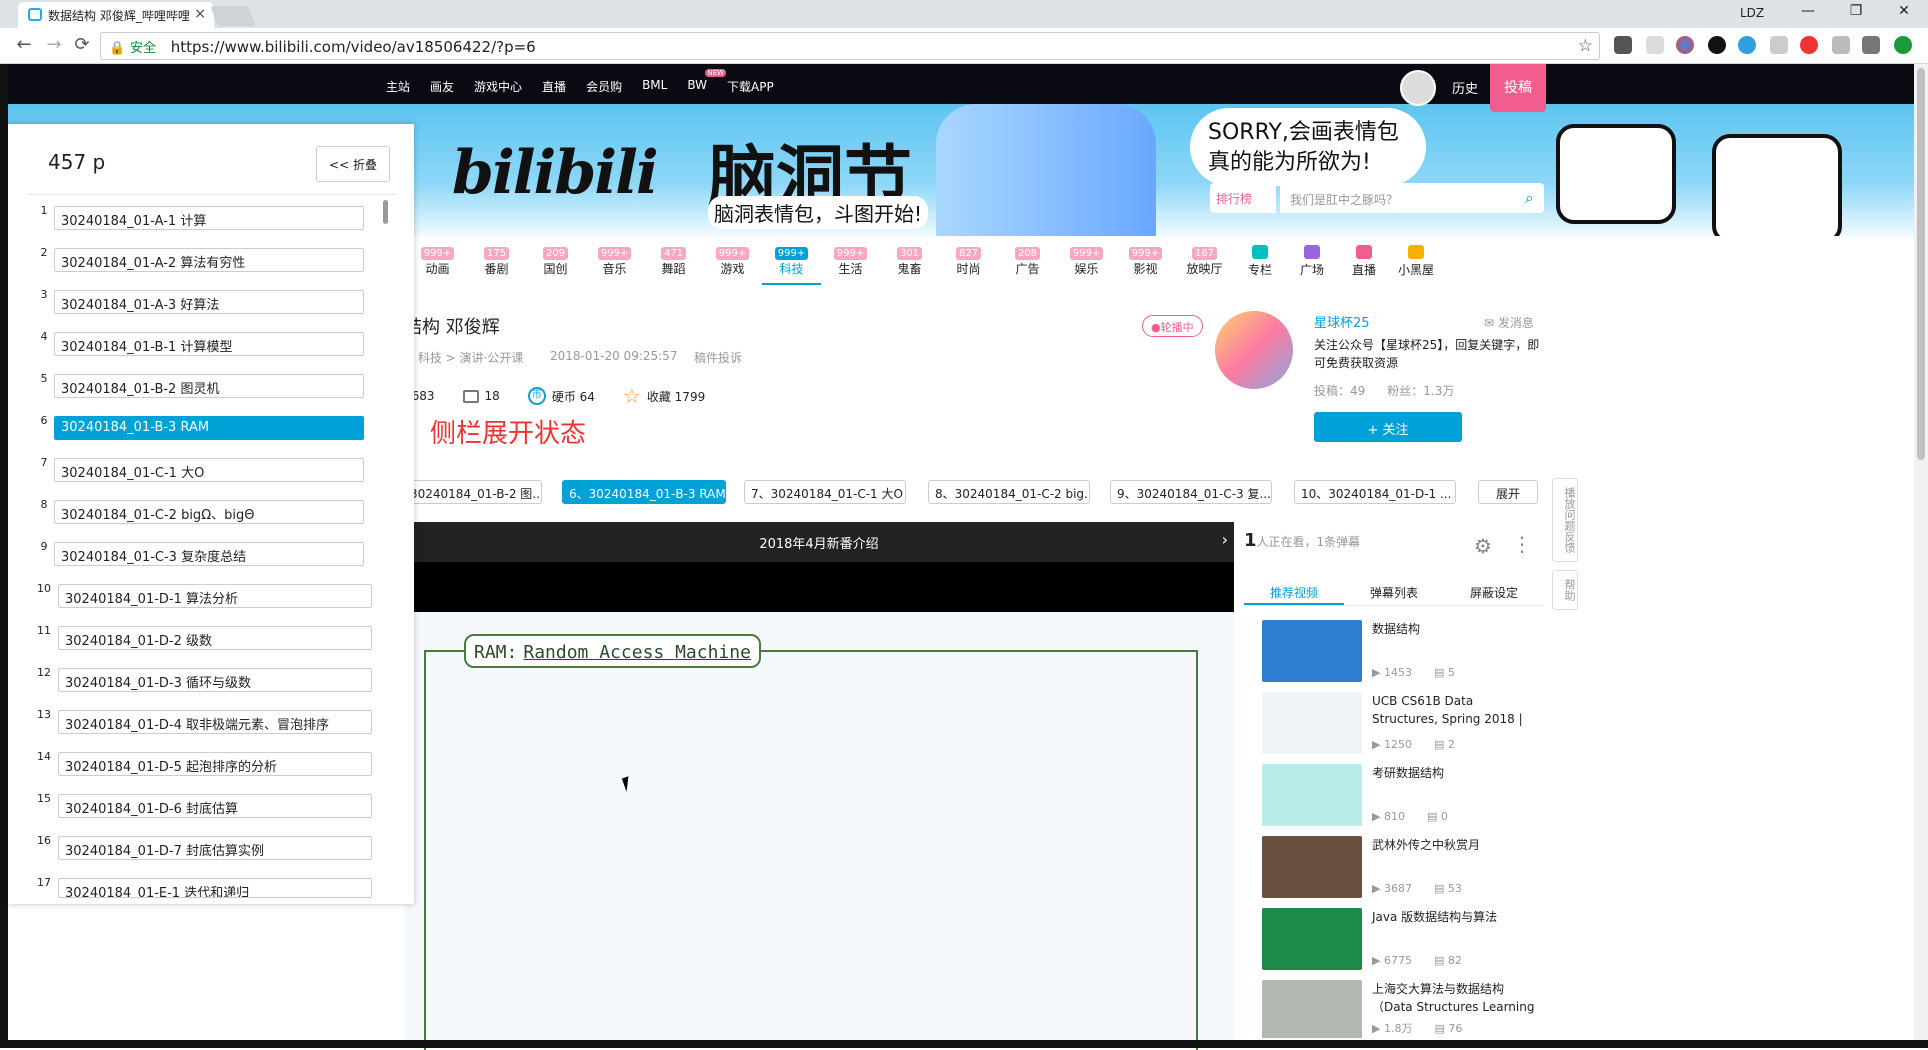 This screenshot has width=1928, height=1050. What do you see at coordinates (1685, 45) in the screenshot?
I see `chrome-extension-icon` at bounding box center [1685, 45].